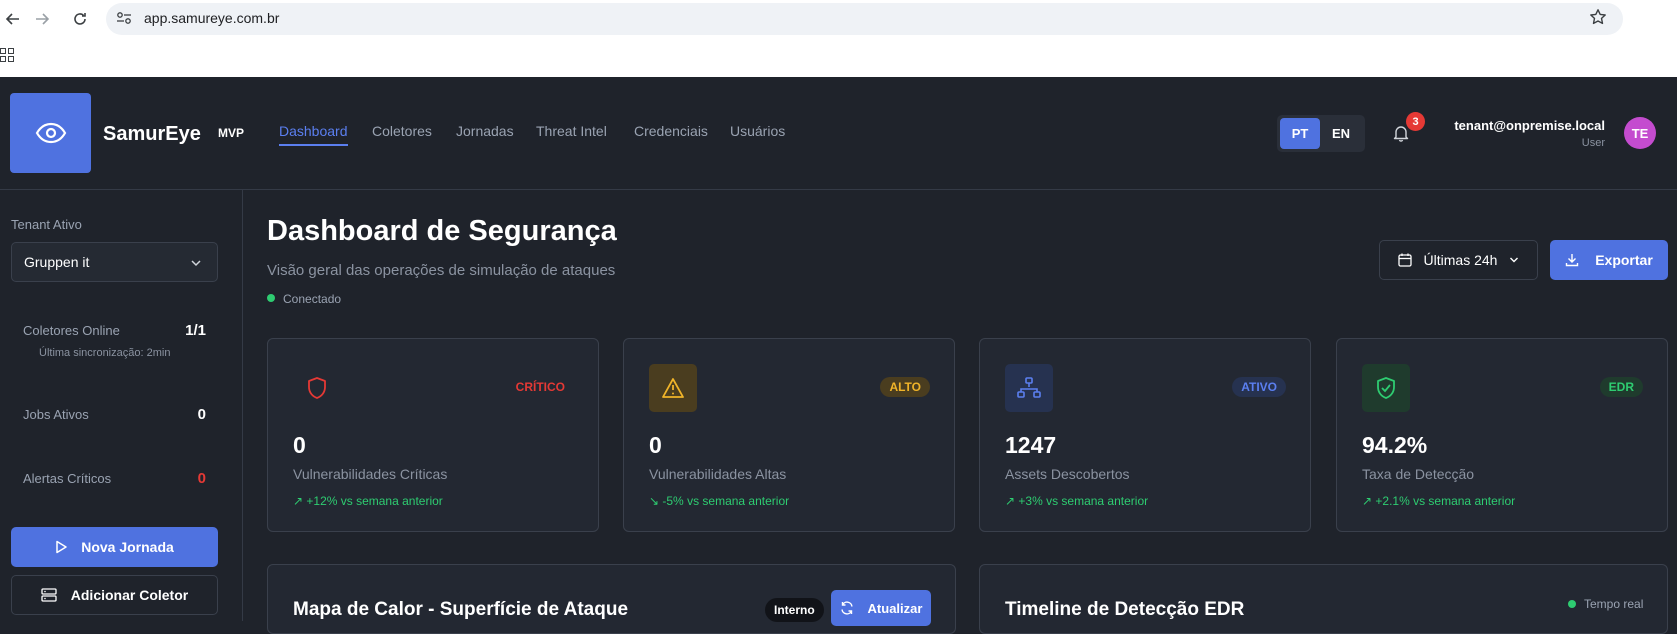 The image size is (1677, 634). Describe the element at coordinates (718, 474) in the screenshot. I see `card-label: Vulnerabilidades Altas` at that location.